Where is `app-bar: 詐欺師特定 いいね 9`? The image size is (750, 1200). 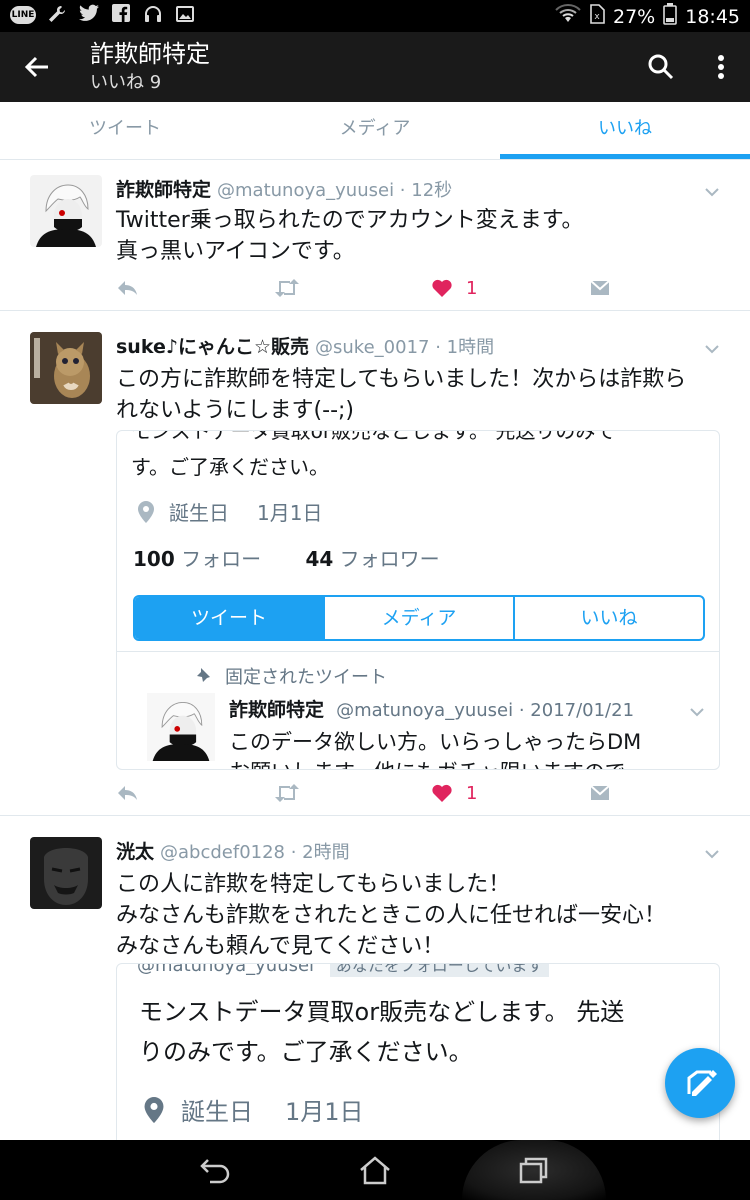 app-bar: 詐欺師特定 いいね 9 is located at coordinates (375, 67).